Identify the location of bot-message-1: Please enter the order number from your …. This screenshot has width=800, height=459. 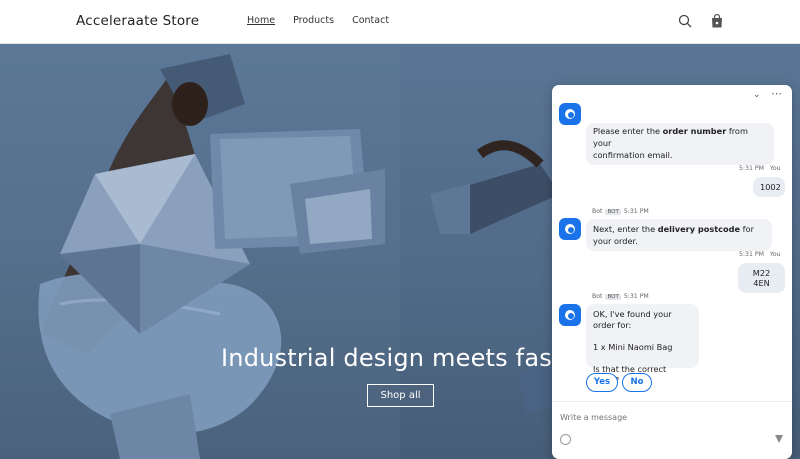
(680, 144).